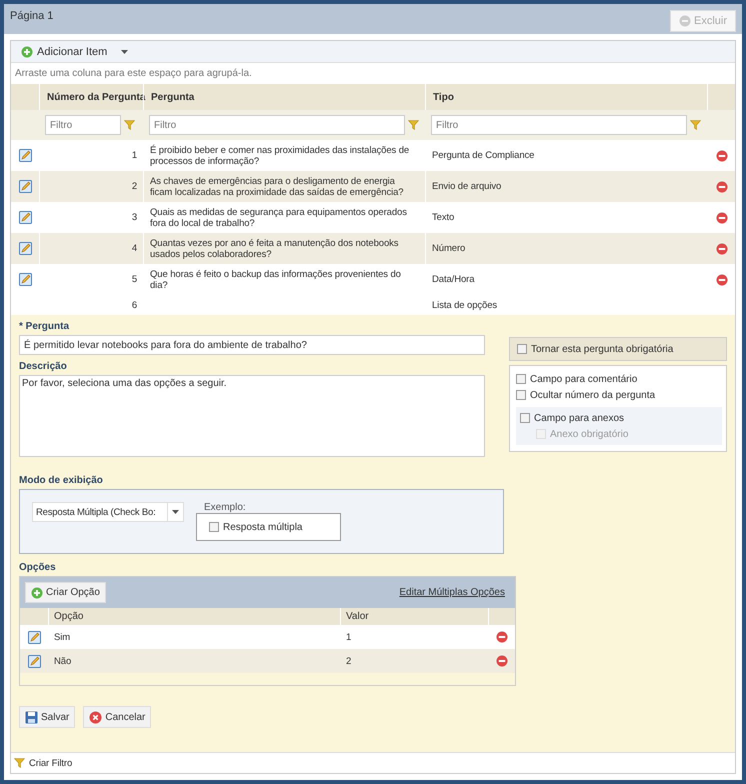 This screenshot has width=746, height=784. Describe the element at coordinates (172, 97) in the screenshot. I see `column-header: Pergunta` at that location.